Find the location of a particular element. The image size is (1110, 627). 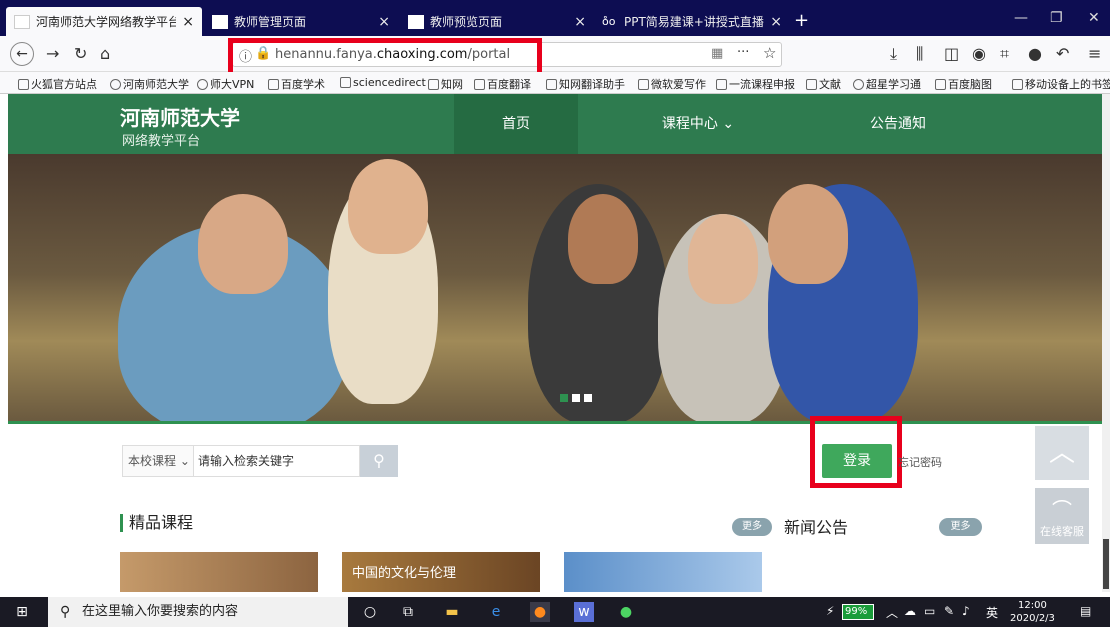

sidebar-icon: ◫ is located at coordinates (951, 53).